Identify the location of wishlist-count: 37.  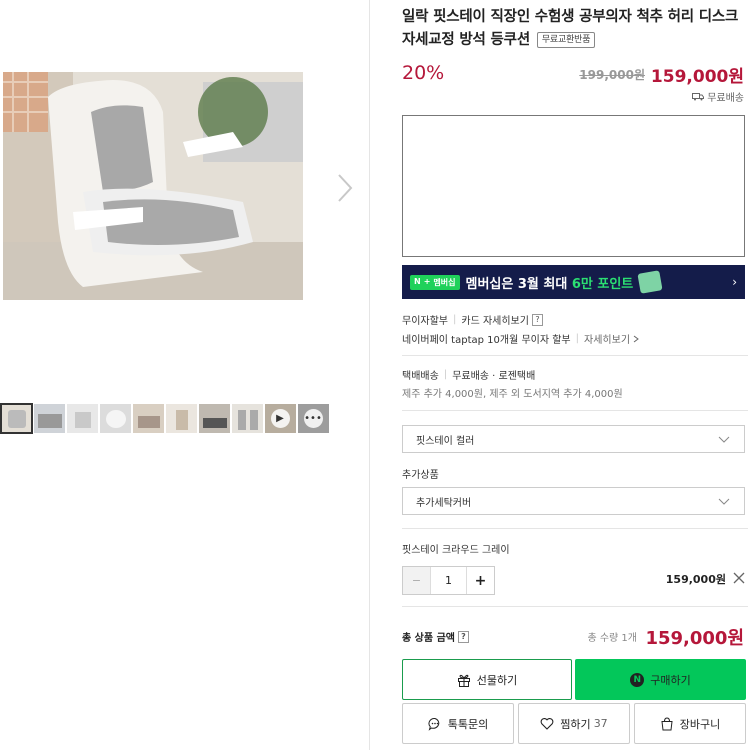
(600, 723).